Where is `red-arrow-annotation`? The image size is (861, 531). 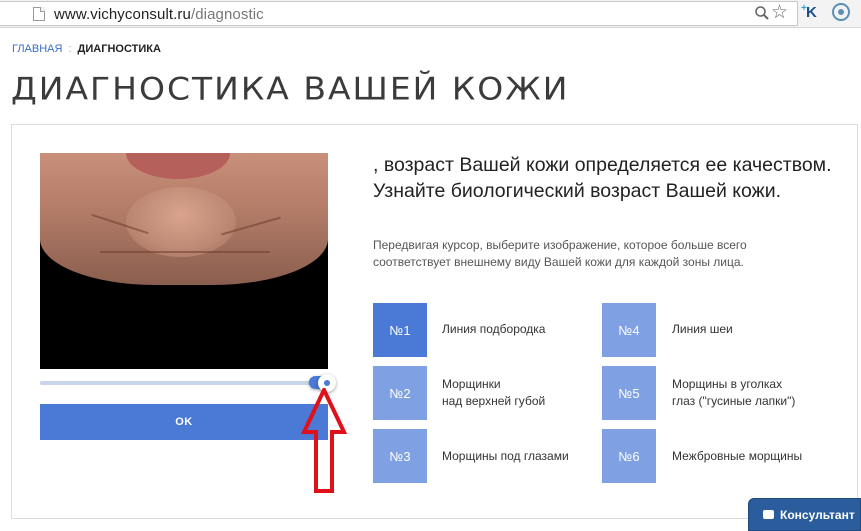 red-arrow-annotation is located at coordinates (324, 440).